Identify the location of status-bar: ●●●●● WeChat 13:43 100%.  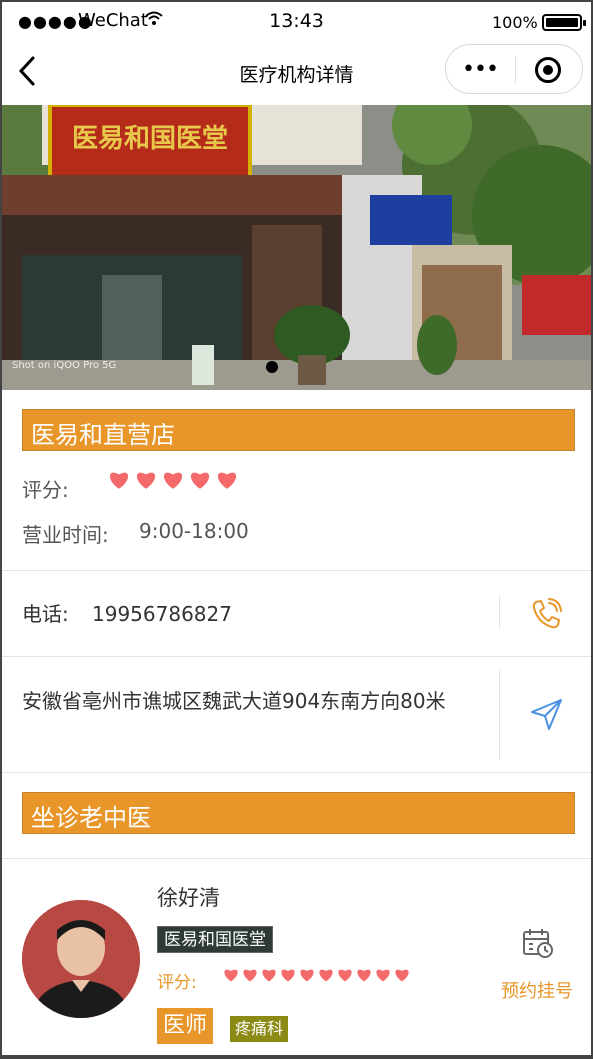
(296, 22).